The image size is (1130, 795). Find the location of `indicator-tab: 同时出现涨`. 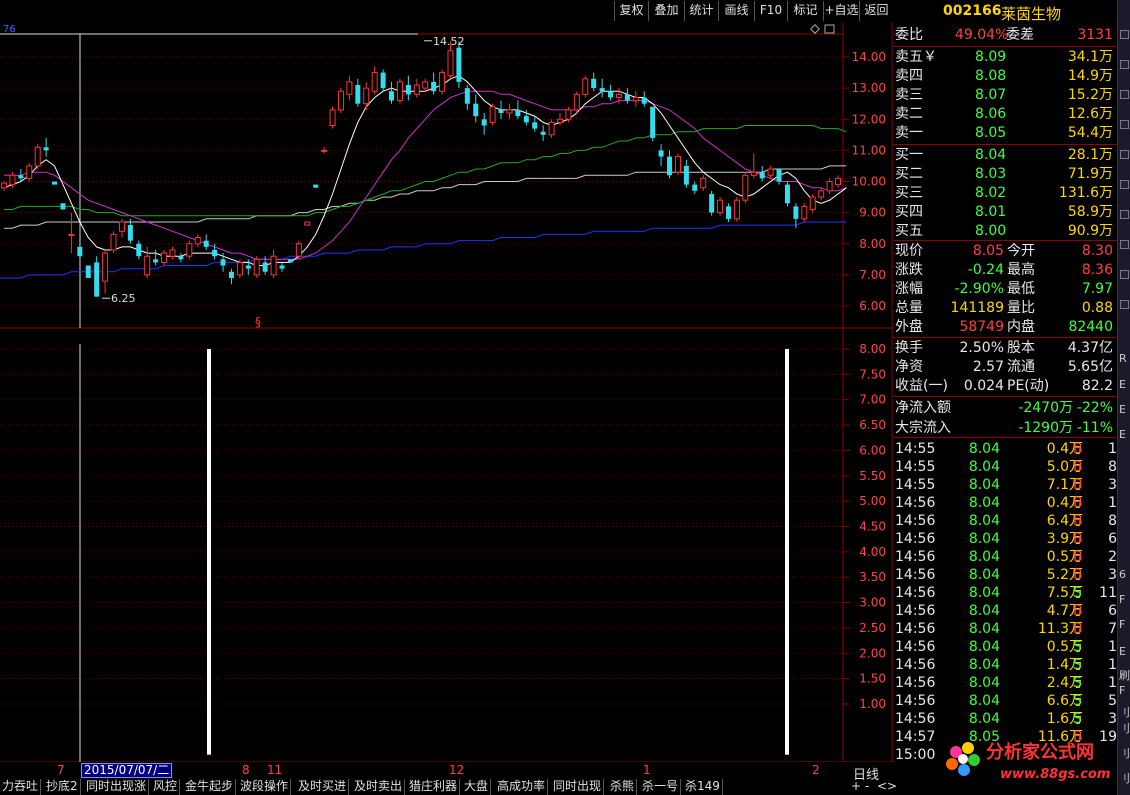

indicator-tab: 同时出现涨 is located at coordinates (117, 787).